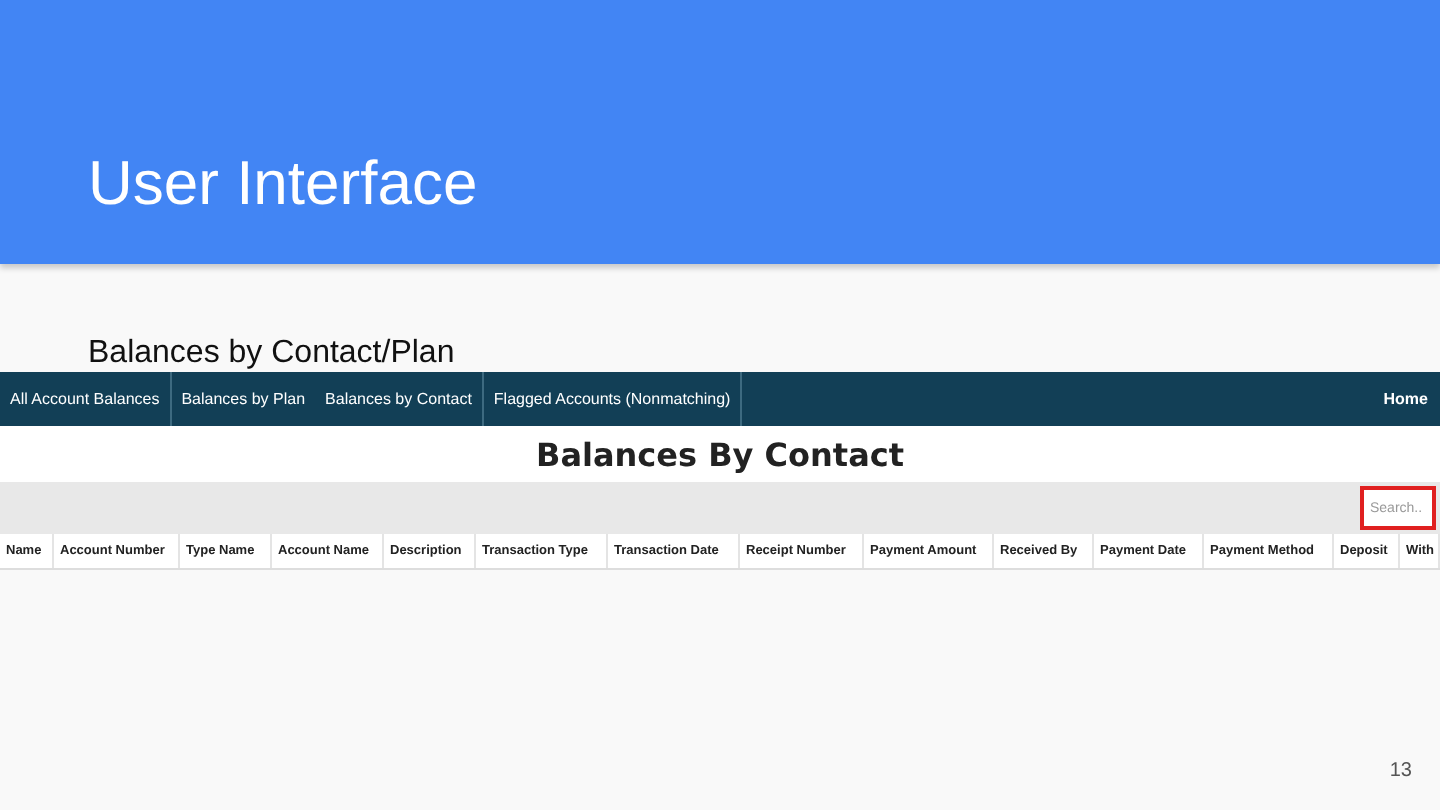 This screenshot has height=810, width=1440. I want to click on nav-link: All Account Balances, so click(86, 399).